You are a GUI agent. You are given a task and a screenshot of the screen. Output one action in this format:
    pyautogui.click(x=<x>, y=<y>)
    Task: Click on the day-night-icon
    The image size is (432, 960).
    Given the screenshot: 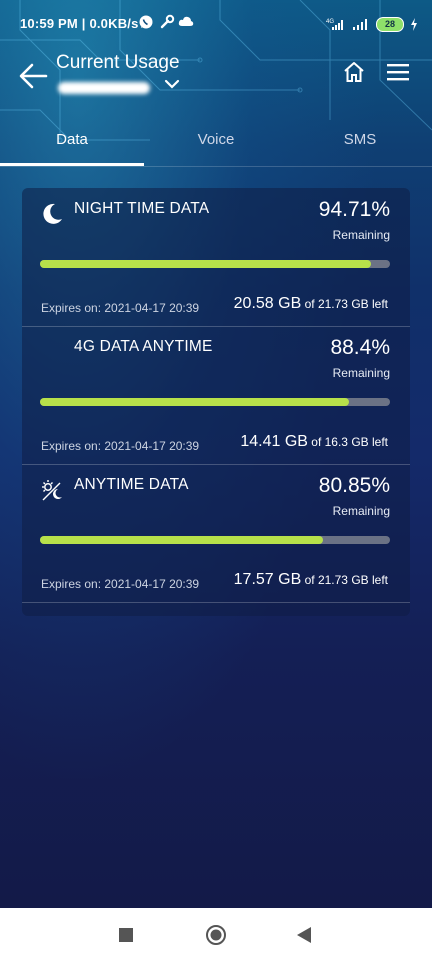 What is the action you would take?
    pyautogui.click(x=52, y=490)
    